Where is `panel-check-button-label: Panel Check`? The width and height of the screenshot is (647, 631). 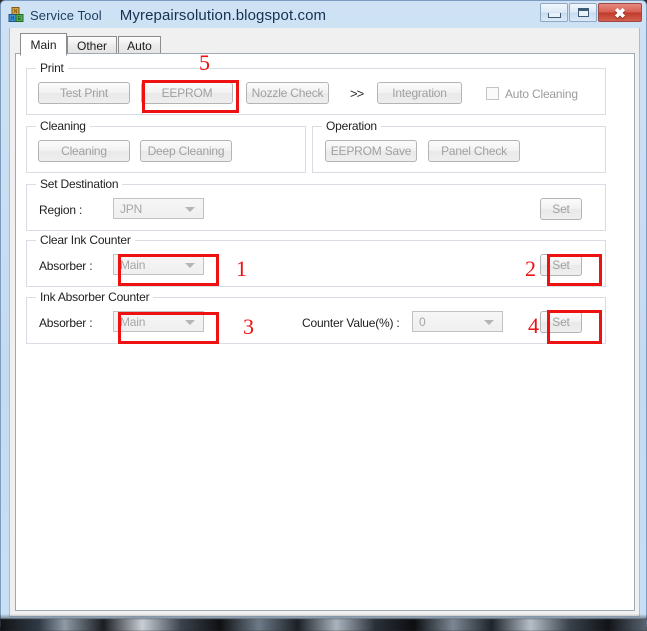 panel-check-button-label: Panel Check is located at coordinates (474, 151).